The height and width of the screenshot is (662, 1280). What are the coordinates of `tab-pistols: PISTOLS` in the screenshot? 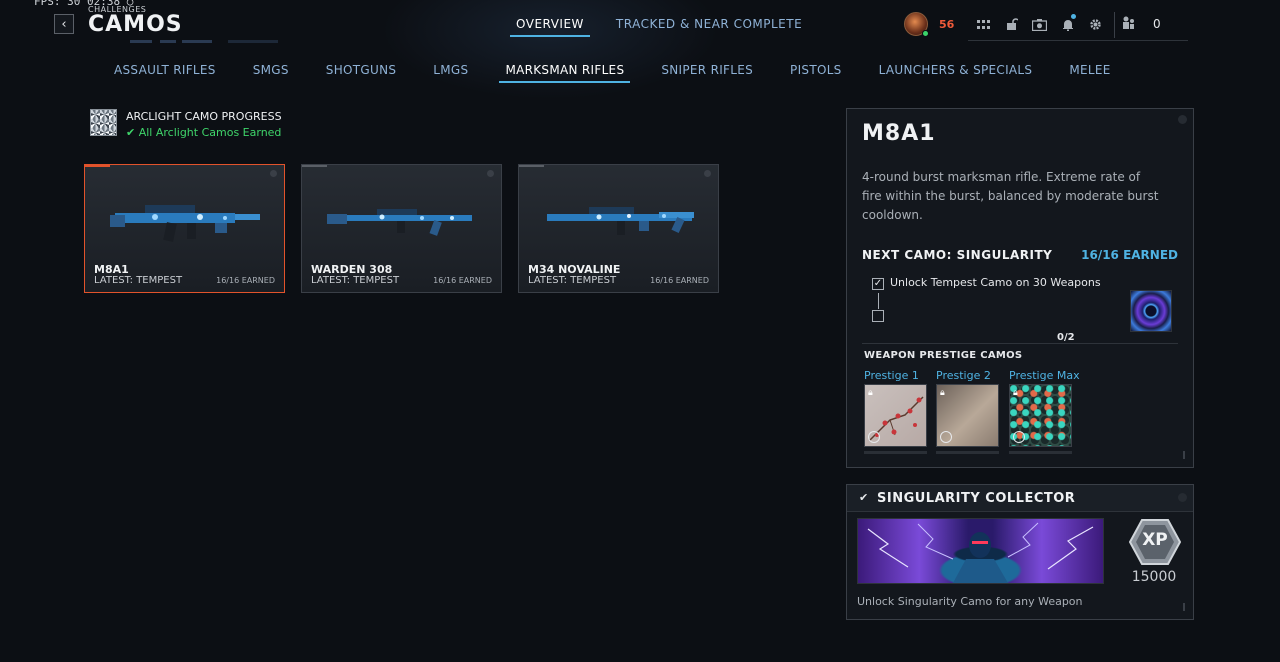 It's located at (816, 73).